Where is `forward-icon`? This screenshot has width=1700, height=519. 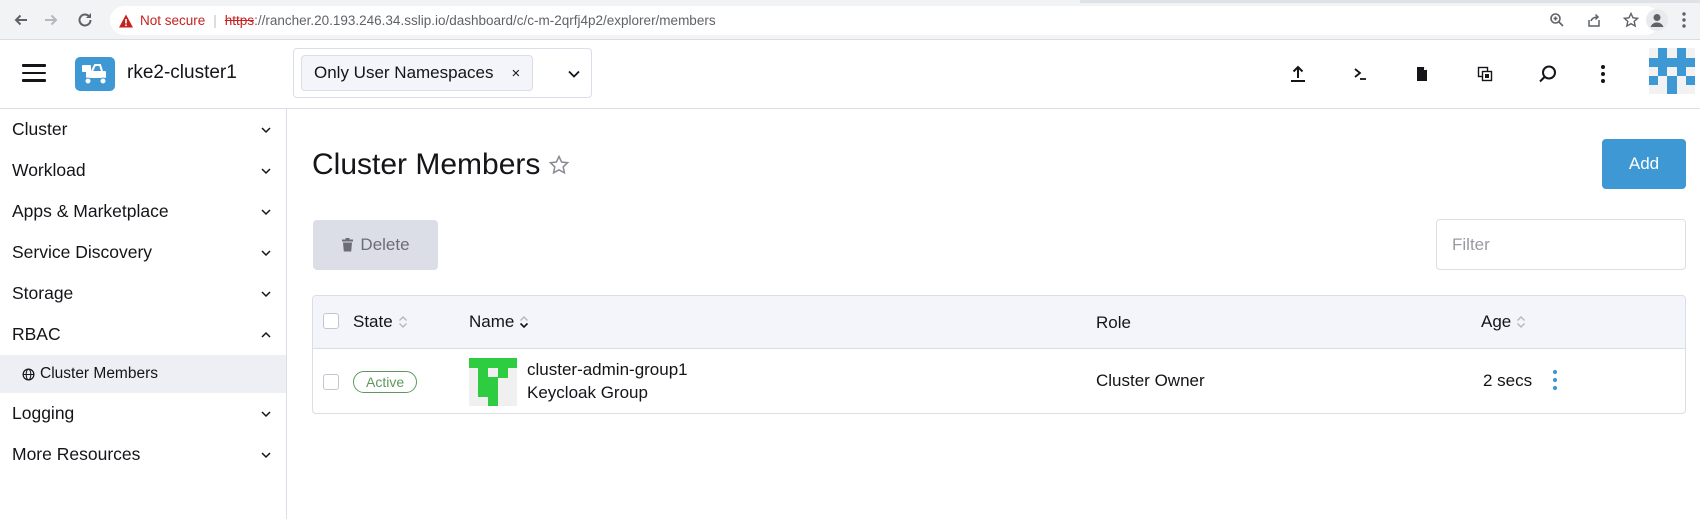 forward-icon is located at coordinates (51, 20).